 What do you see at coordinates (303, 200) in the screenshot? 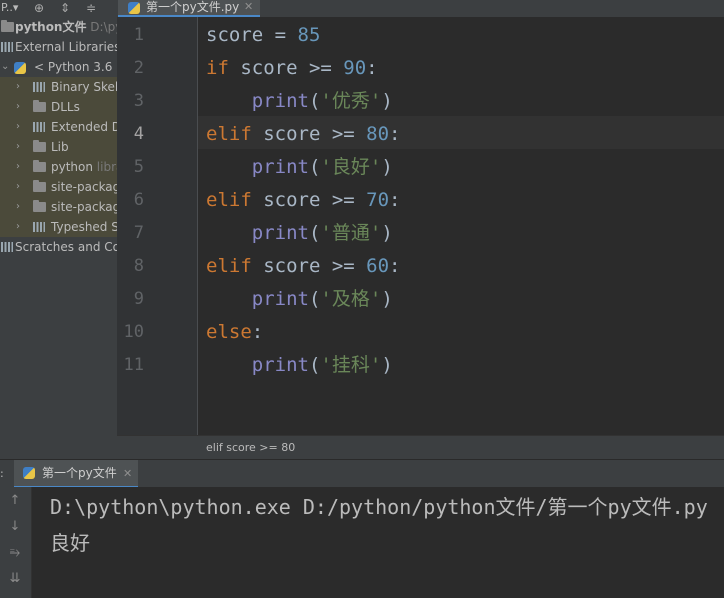
I see `code-line-6: elif score >= 70:` at bounding box center [303, 200].